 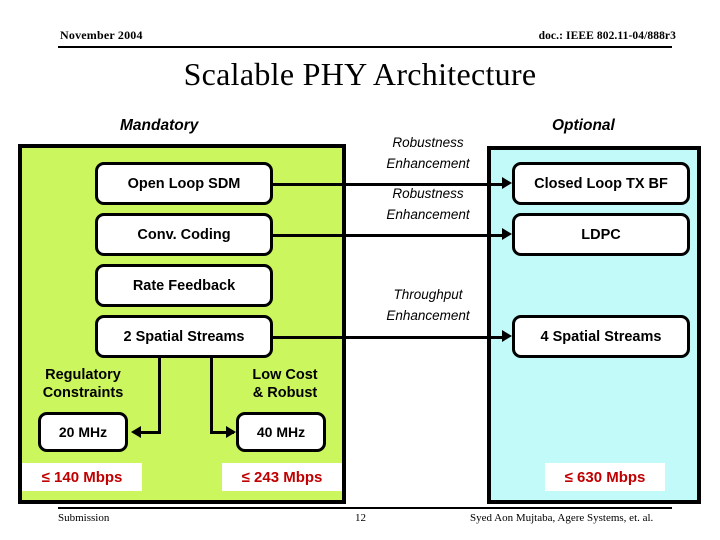 What do you see at coordinates (360, 74) in the screenshot?
I see `page-title: Scalable PHY Architecture` at bounding box center [360, 74].